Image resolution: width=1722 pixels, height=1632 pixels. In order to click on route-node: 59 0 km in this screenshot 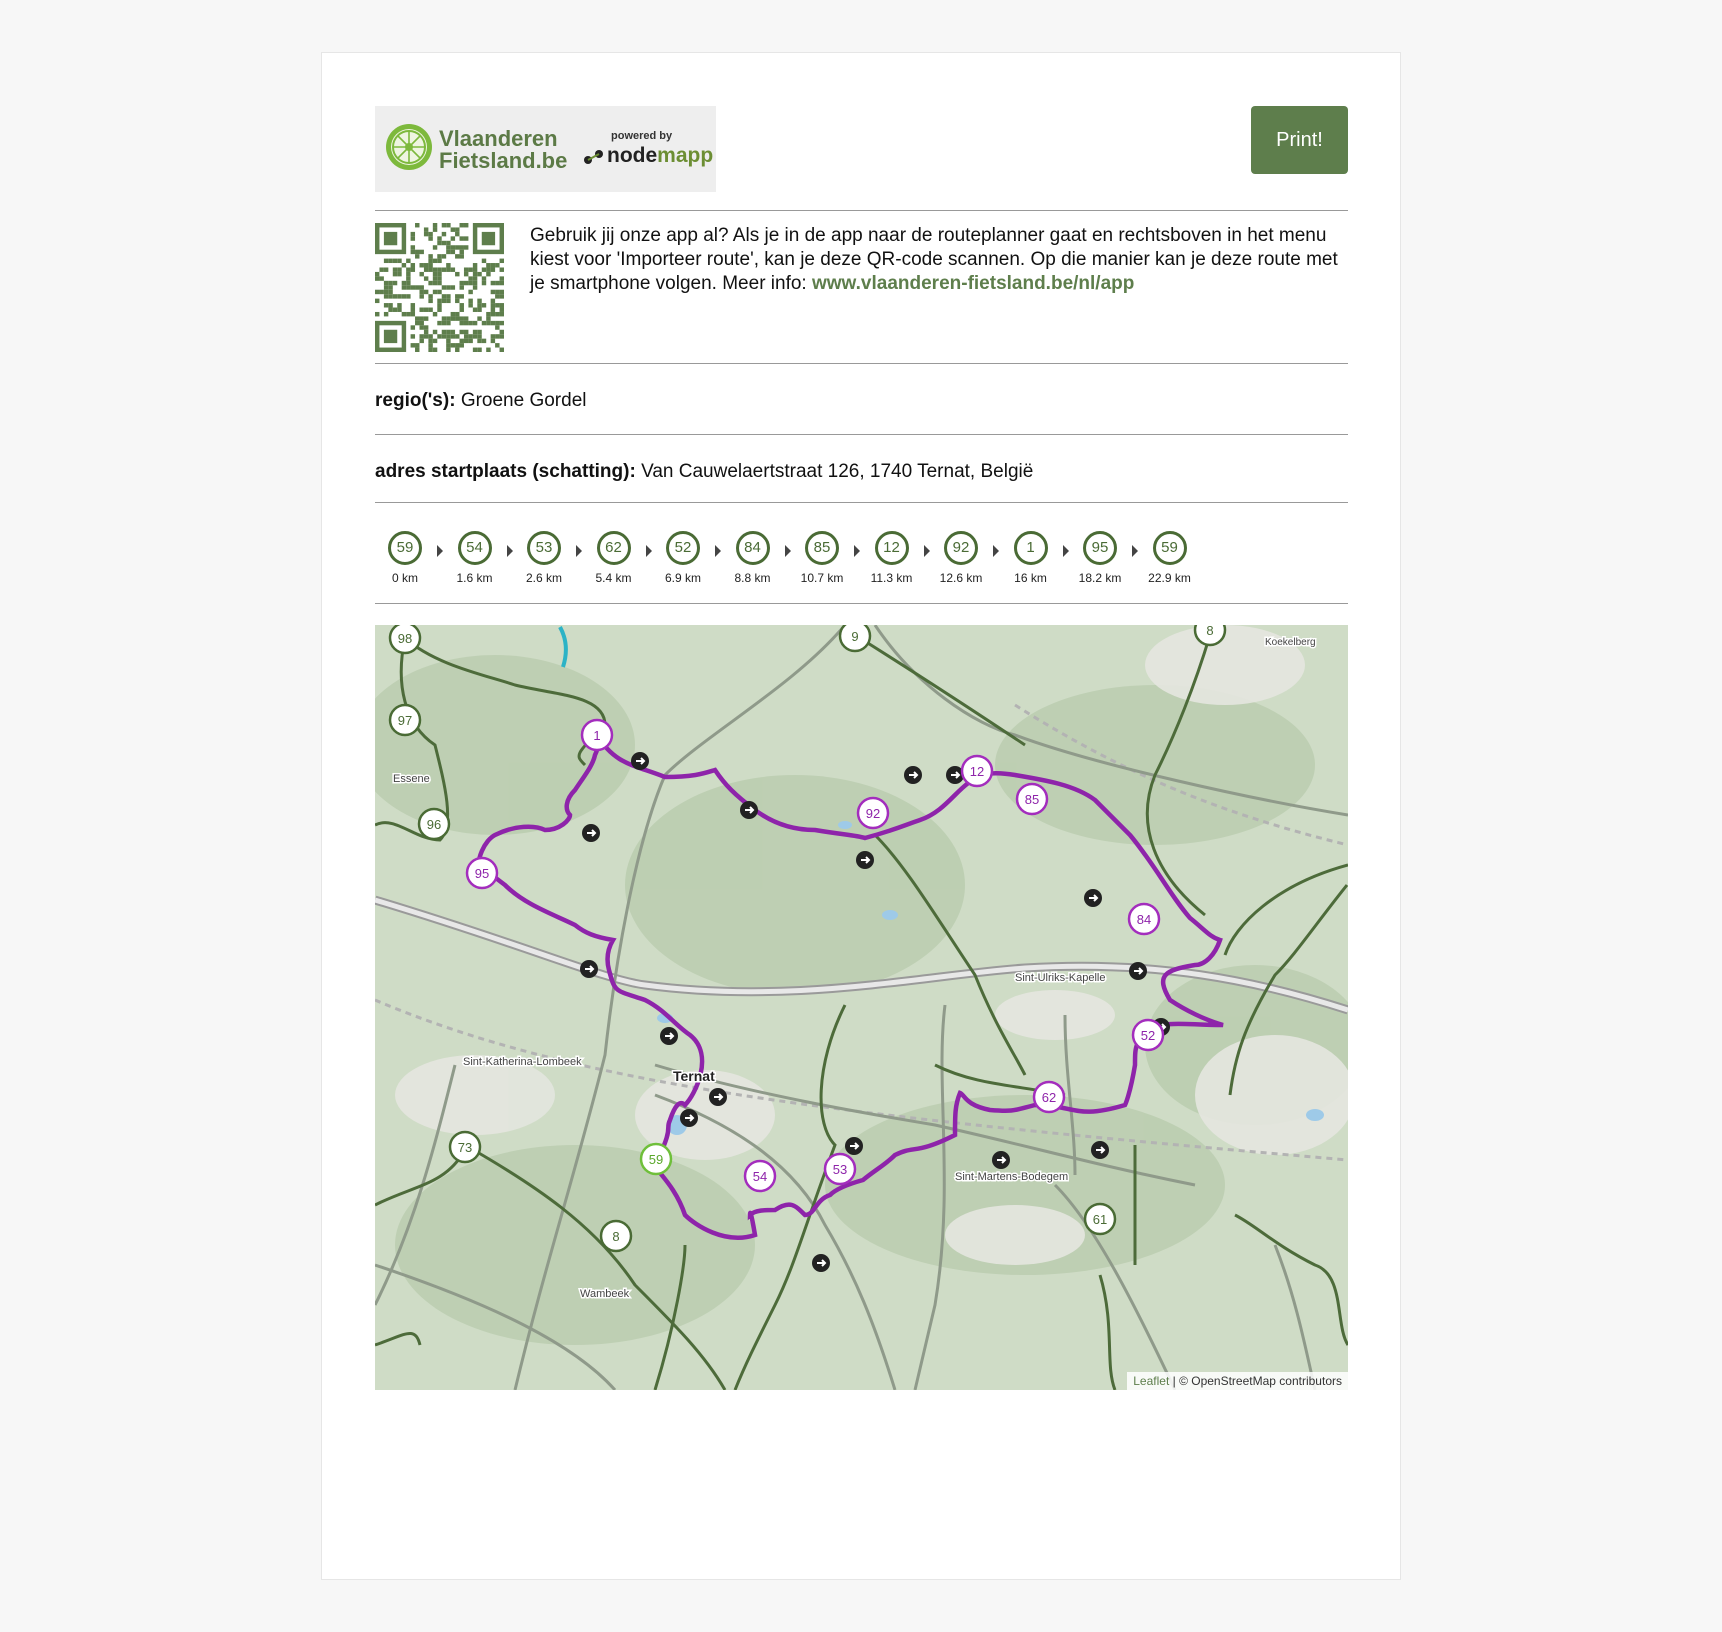, I will do `click(405, 558)`.